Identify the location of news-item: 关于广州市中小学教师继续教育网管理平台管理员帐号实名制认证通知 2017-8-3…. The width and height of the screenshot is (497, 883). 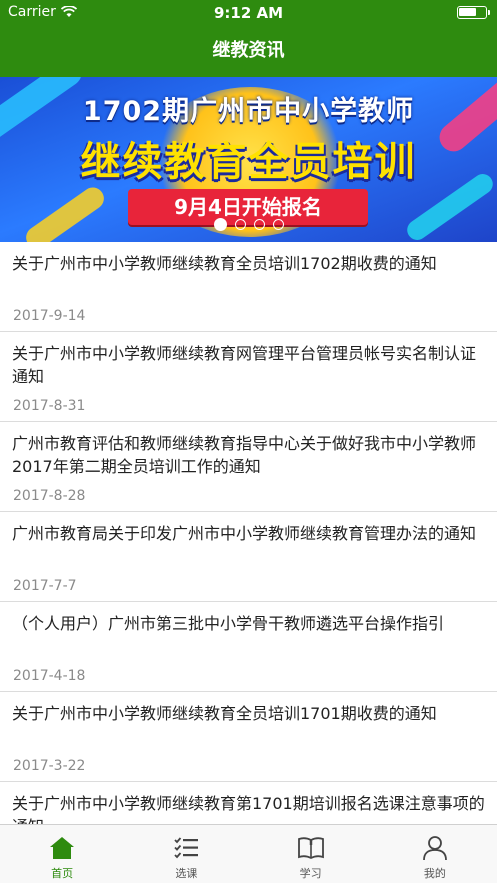
(248, 377).